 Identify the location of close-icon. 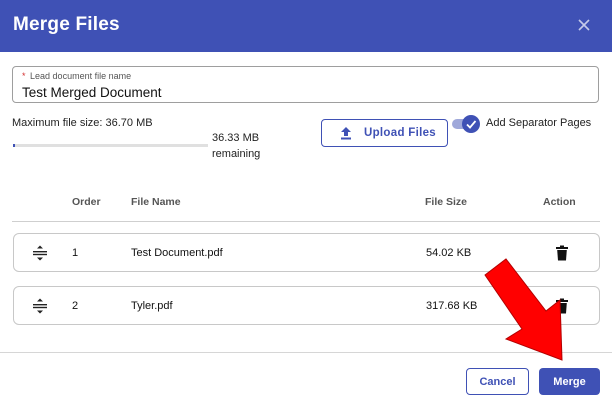
(584, 25).